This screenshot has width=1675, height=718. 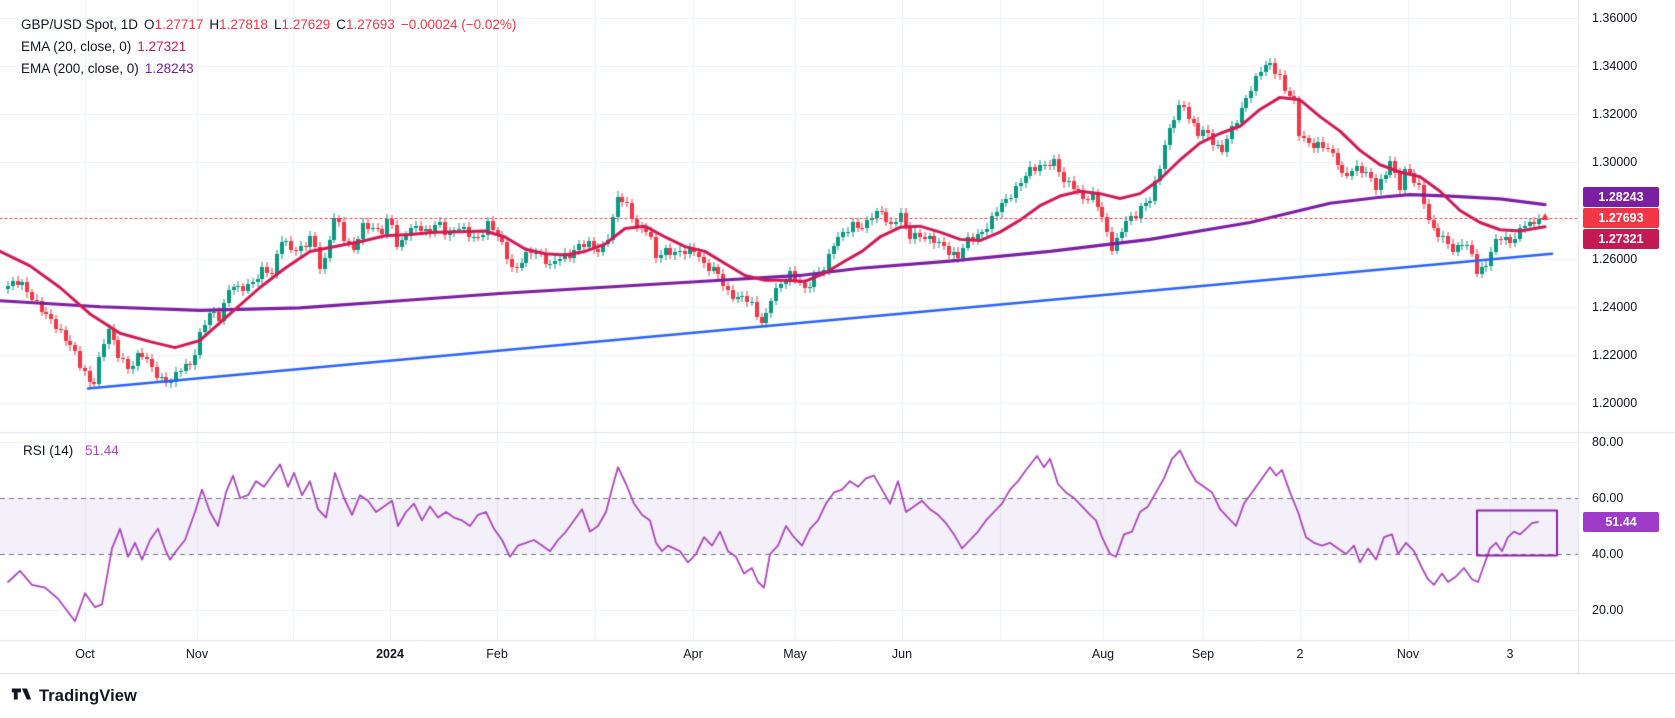 What do you see at coordinates (497, 654) in the screenshot?
I see `time-tick-label: Feb` at bounding box center [497, 654].